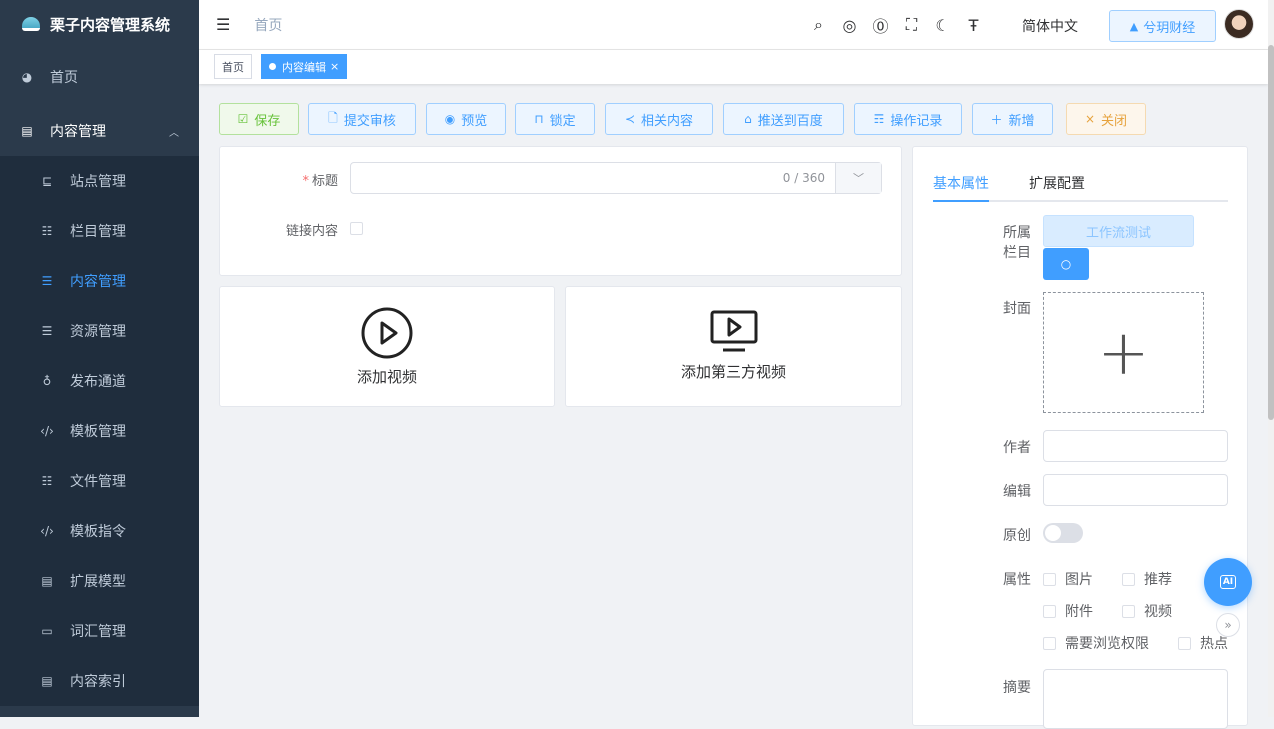  Describe the element at coordinates (1017, 580) in the screenshot. I see `attribute-label: 属性` at that location.